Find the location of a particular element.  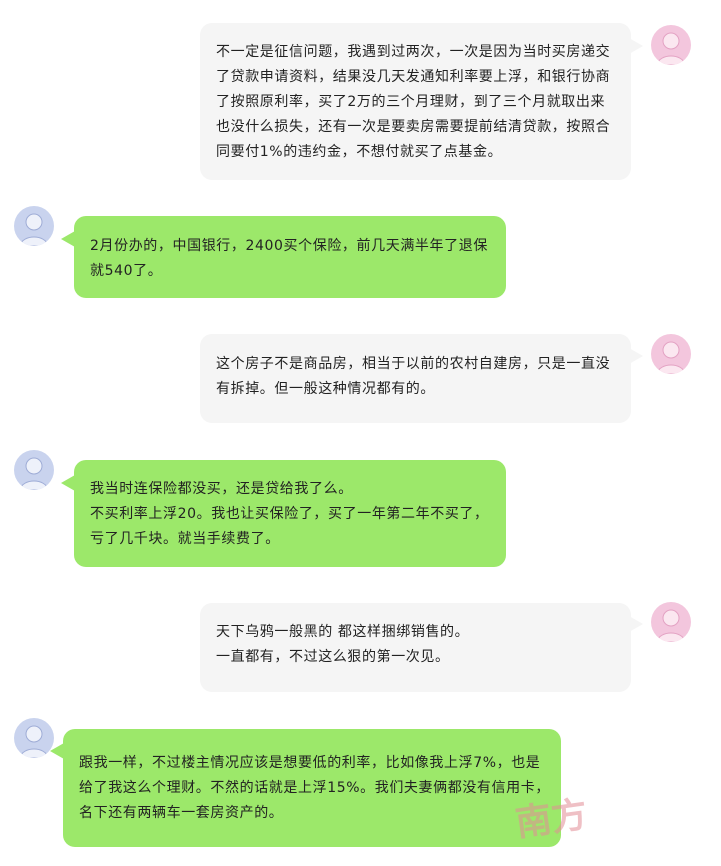

message-line: 名下还有两辆车一套房资产的。 is located at coordinates (181, 813).